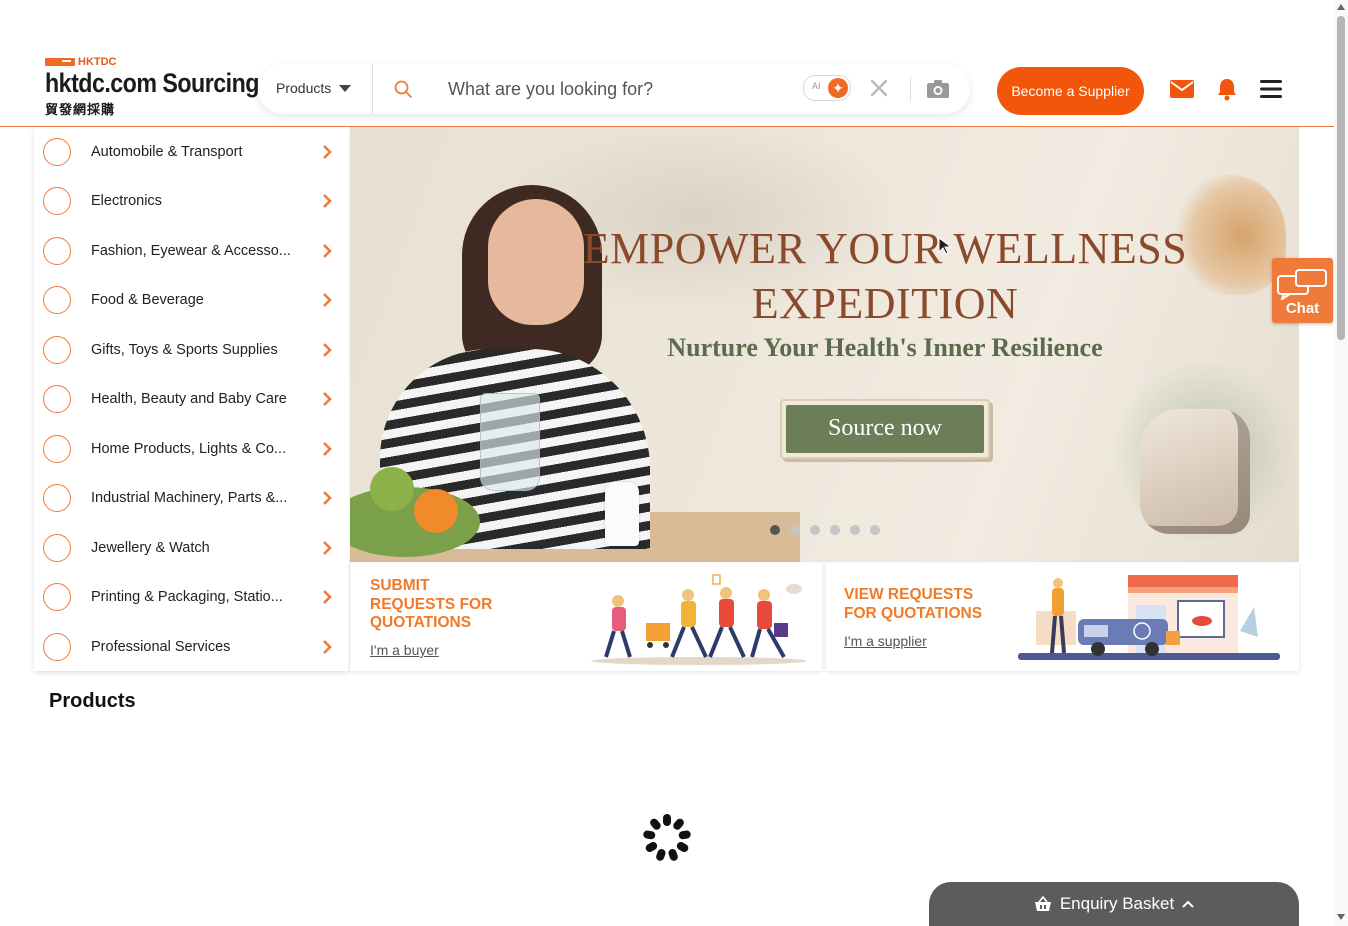  I want to click on apple-image, so click(392, 489).